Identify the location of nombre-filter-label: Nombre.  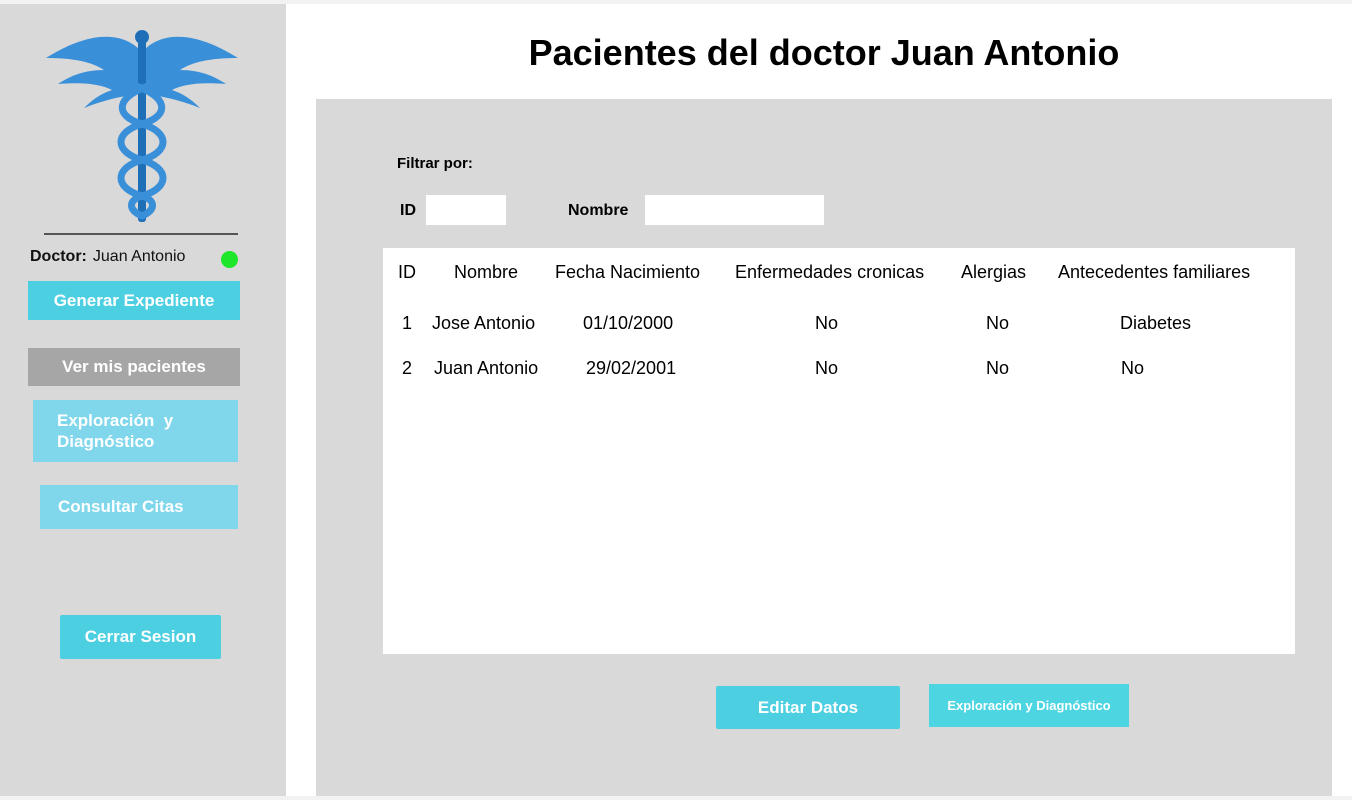
(598, 210).